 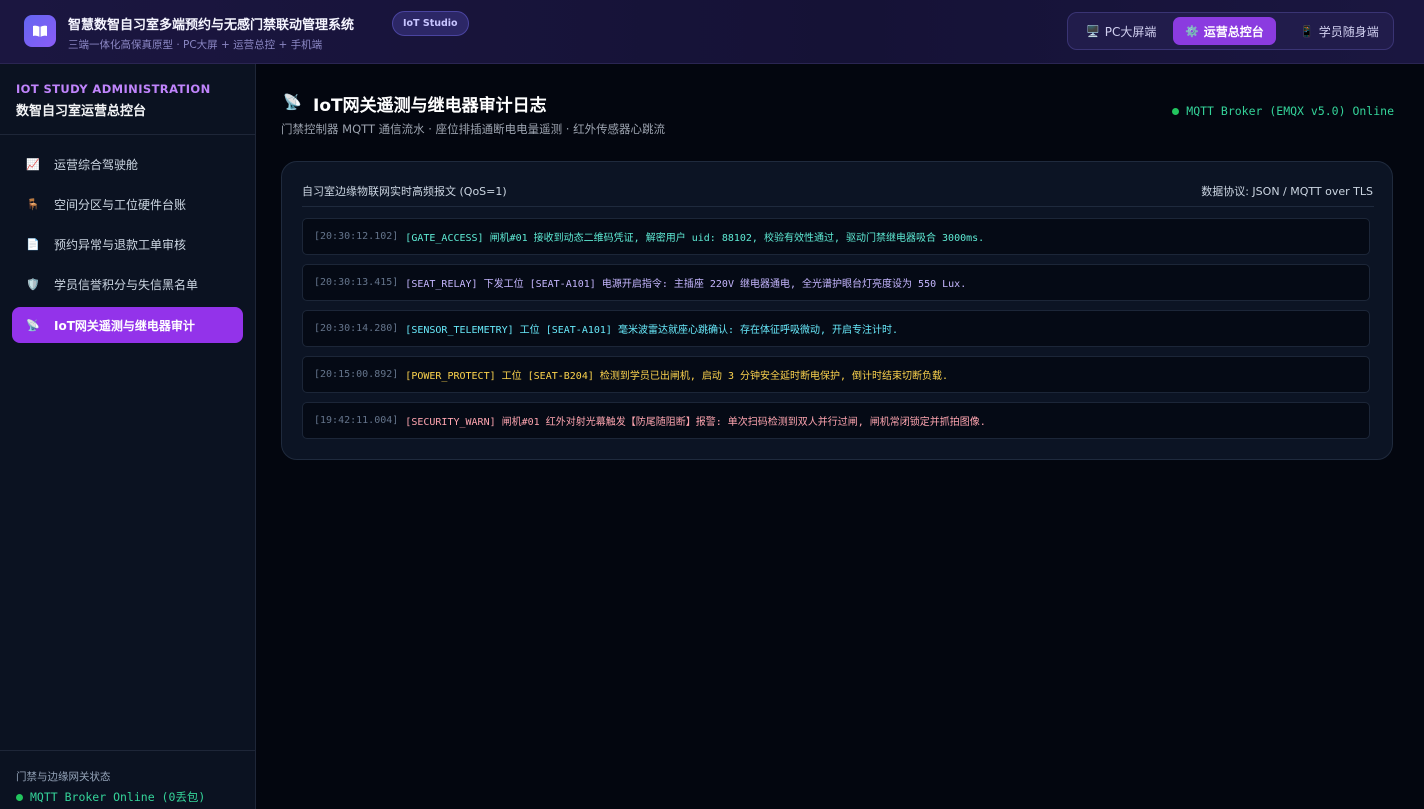 I want to click on sidebar-item-label: 学员信誉积分与失信黑名单, so click(x=126, y=284).